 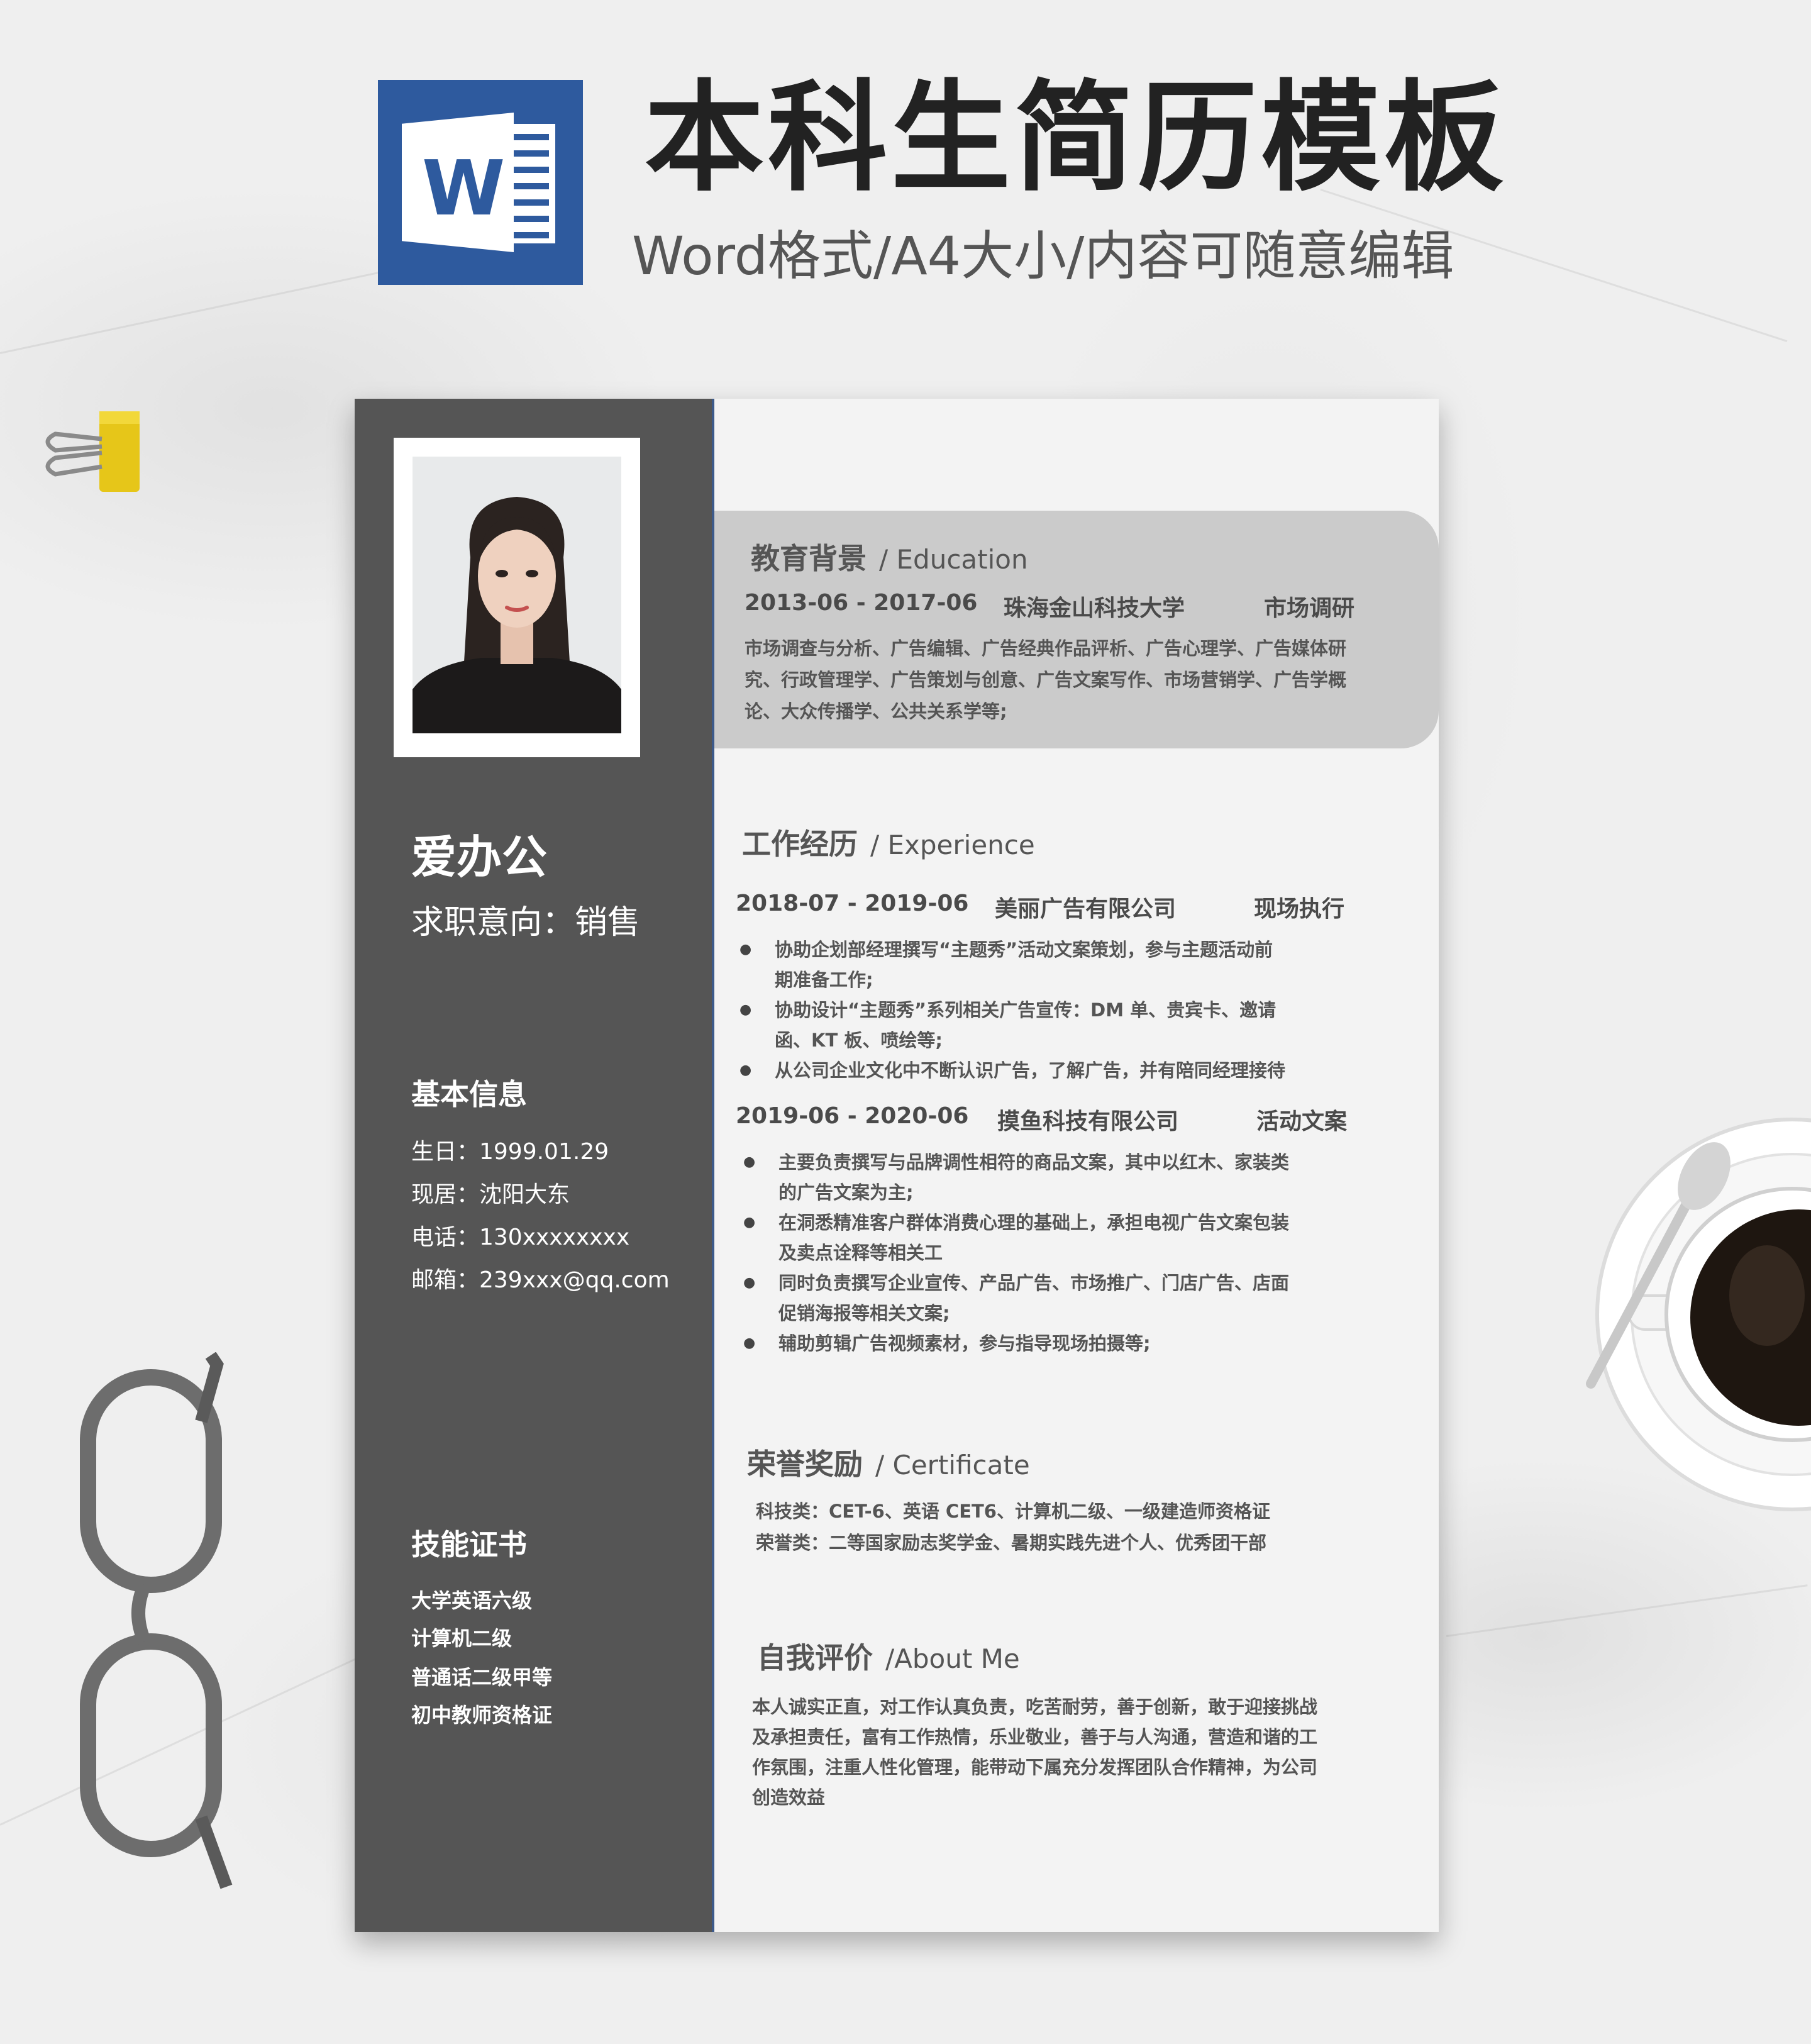 What do you see at coordinates (491, 1195) in the screenshot?
I see `current-location: 现居：沈阳大东` at bounding box center [491, 1195].